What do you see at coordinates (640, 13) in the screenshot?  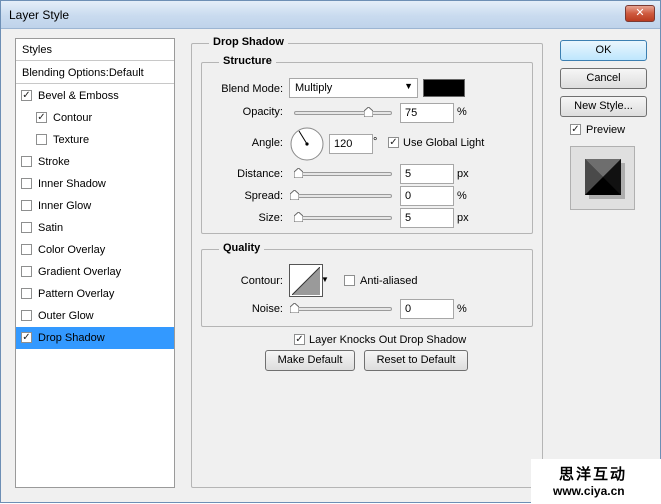 I see `close-button: ✕` at bounding box center [640, 13].